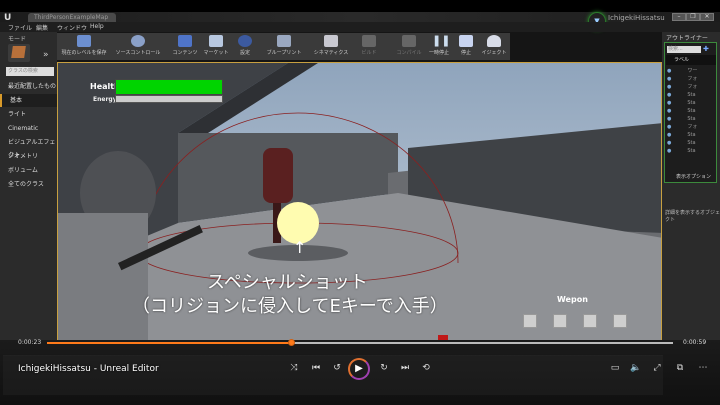  Describe the element at coordinates (707, 17) in the screenshot. I see `close-button: ✕` at that location.